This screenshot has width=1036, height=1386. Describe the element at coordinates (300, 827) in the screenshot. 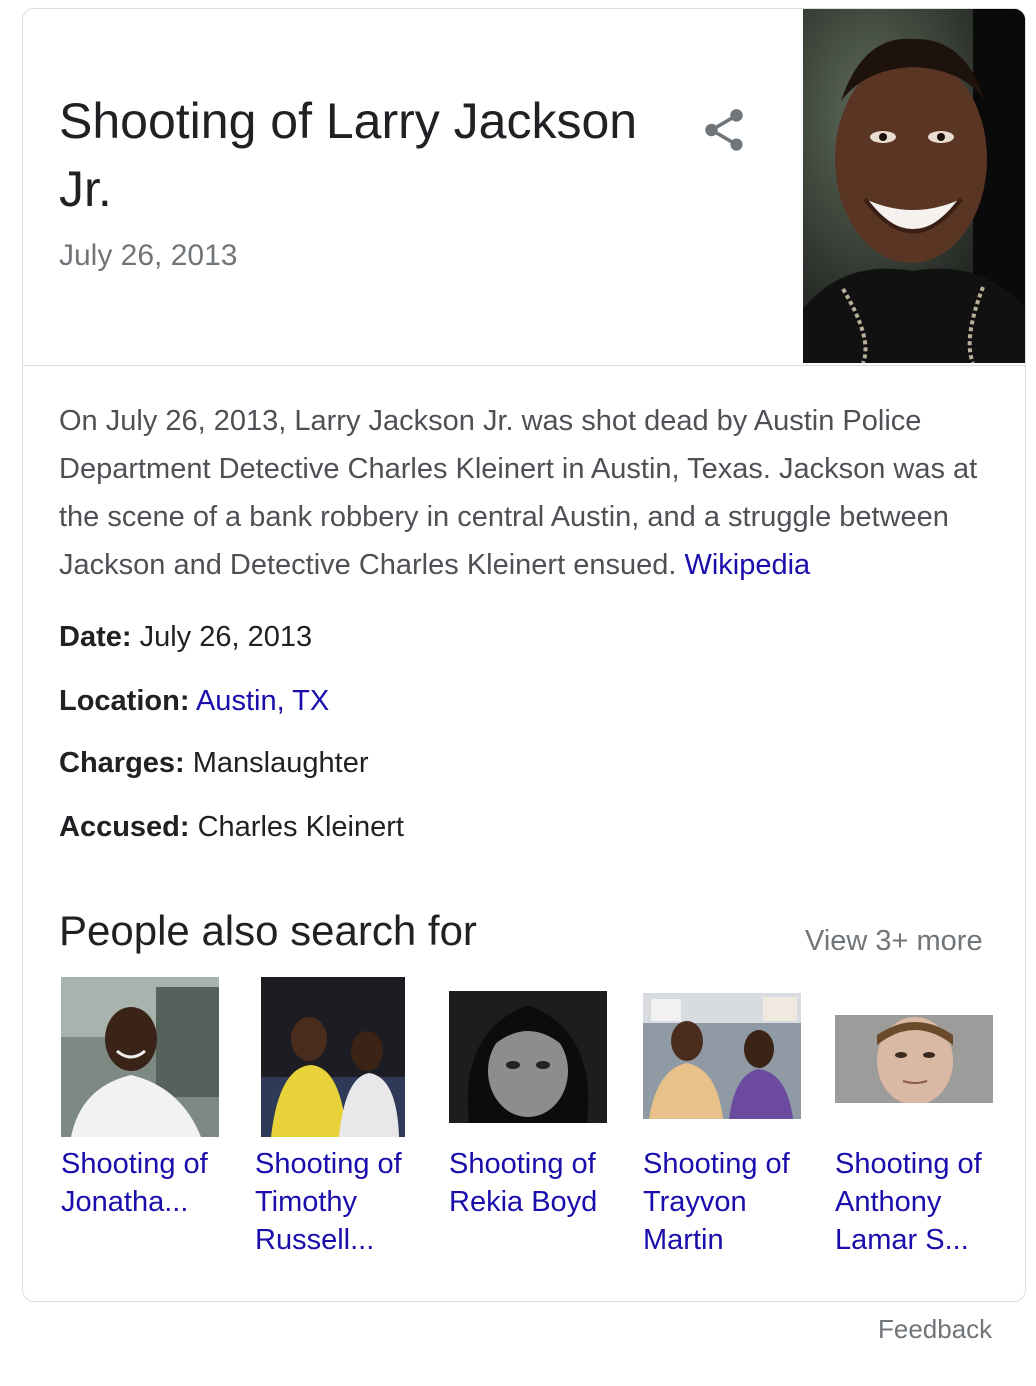

I see `fact-value: Charles Kleinert` at that location.